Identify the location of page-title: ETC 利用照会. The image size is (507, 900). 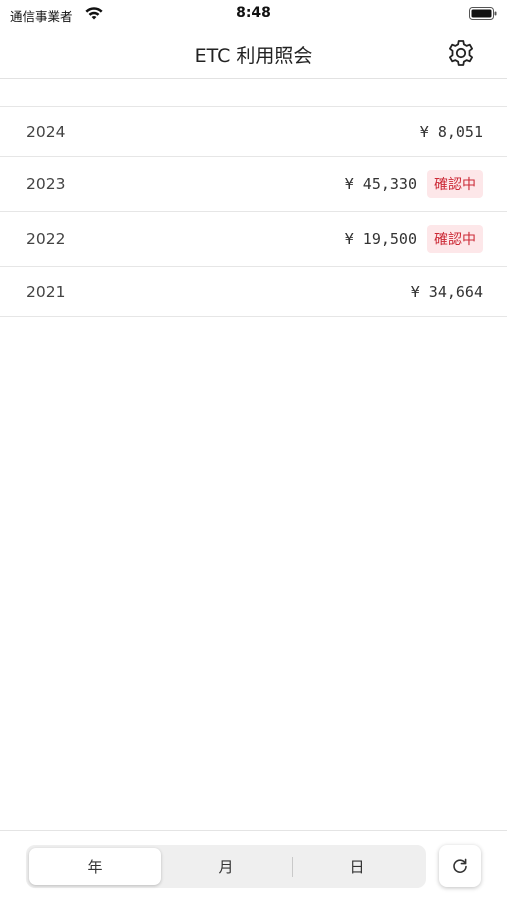
(253, 56).